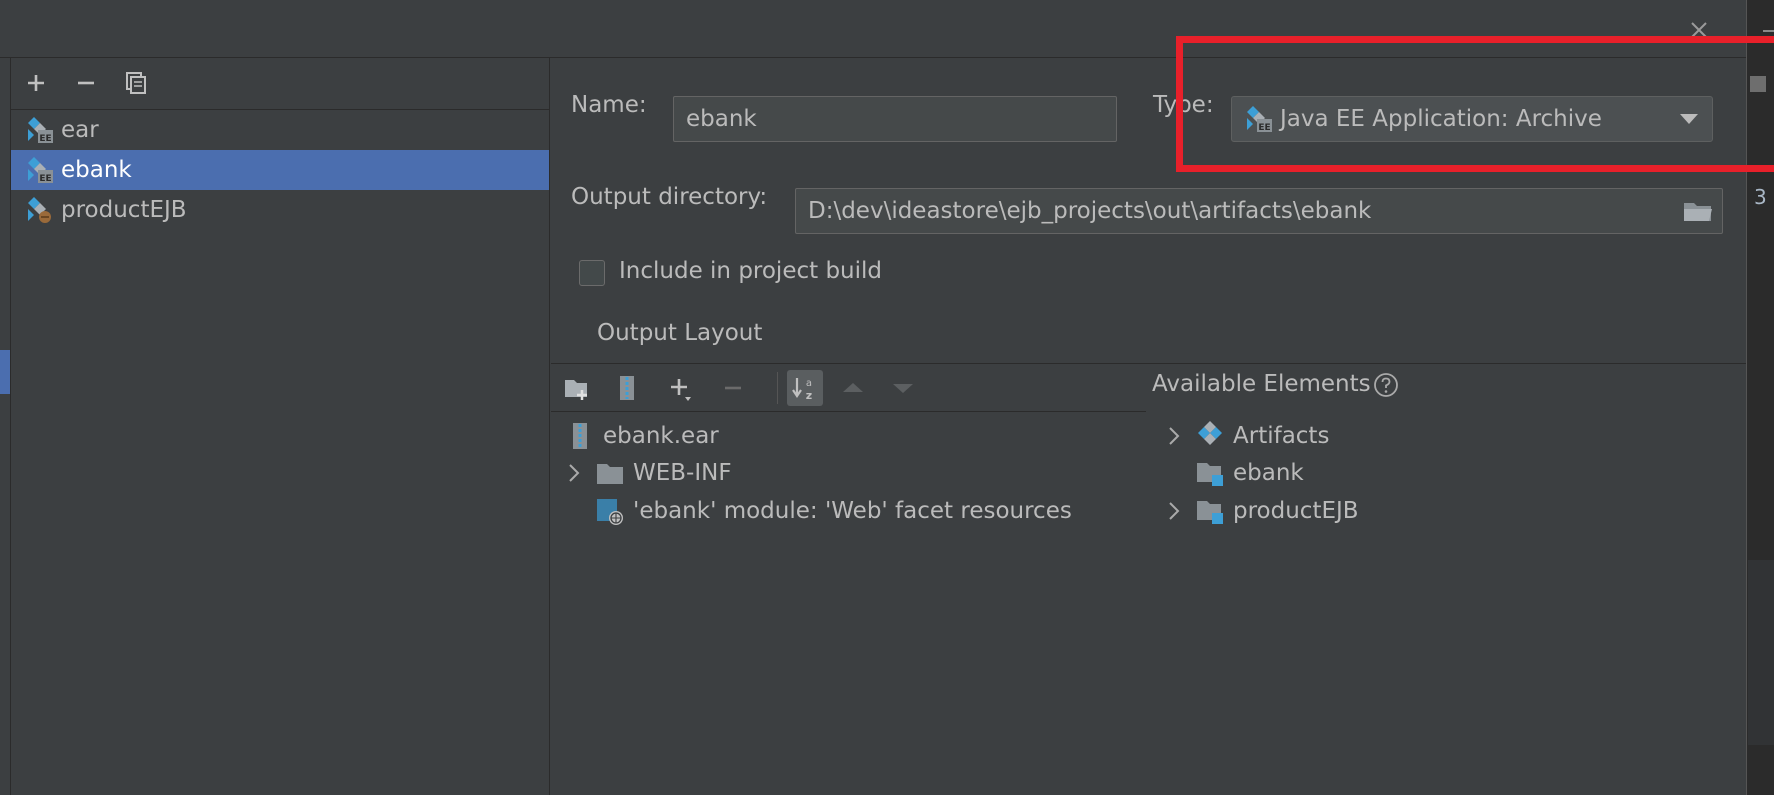 The height and width of the screenshot is (795, 1774). I want to click on artifact-label: ear, so click(80, 130).